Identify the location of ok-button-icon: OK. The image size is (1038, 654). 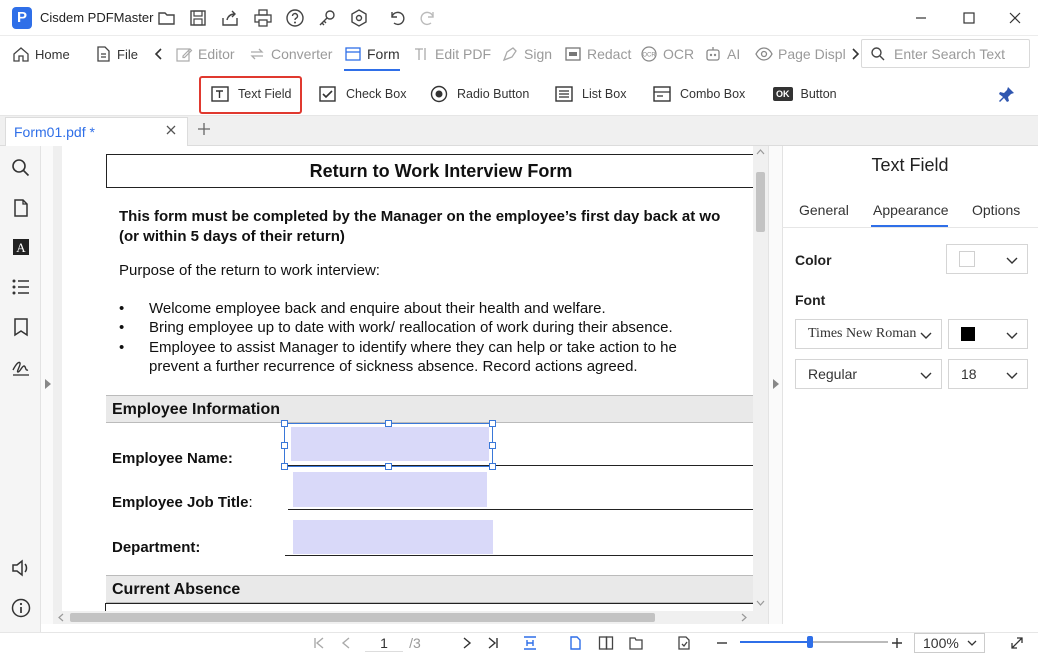
(783, 94).